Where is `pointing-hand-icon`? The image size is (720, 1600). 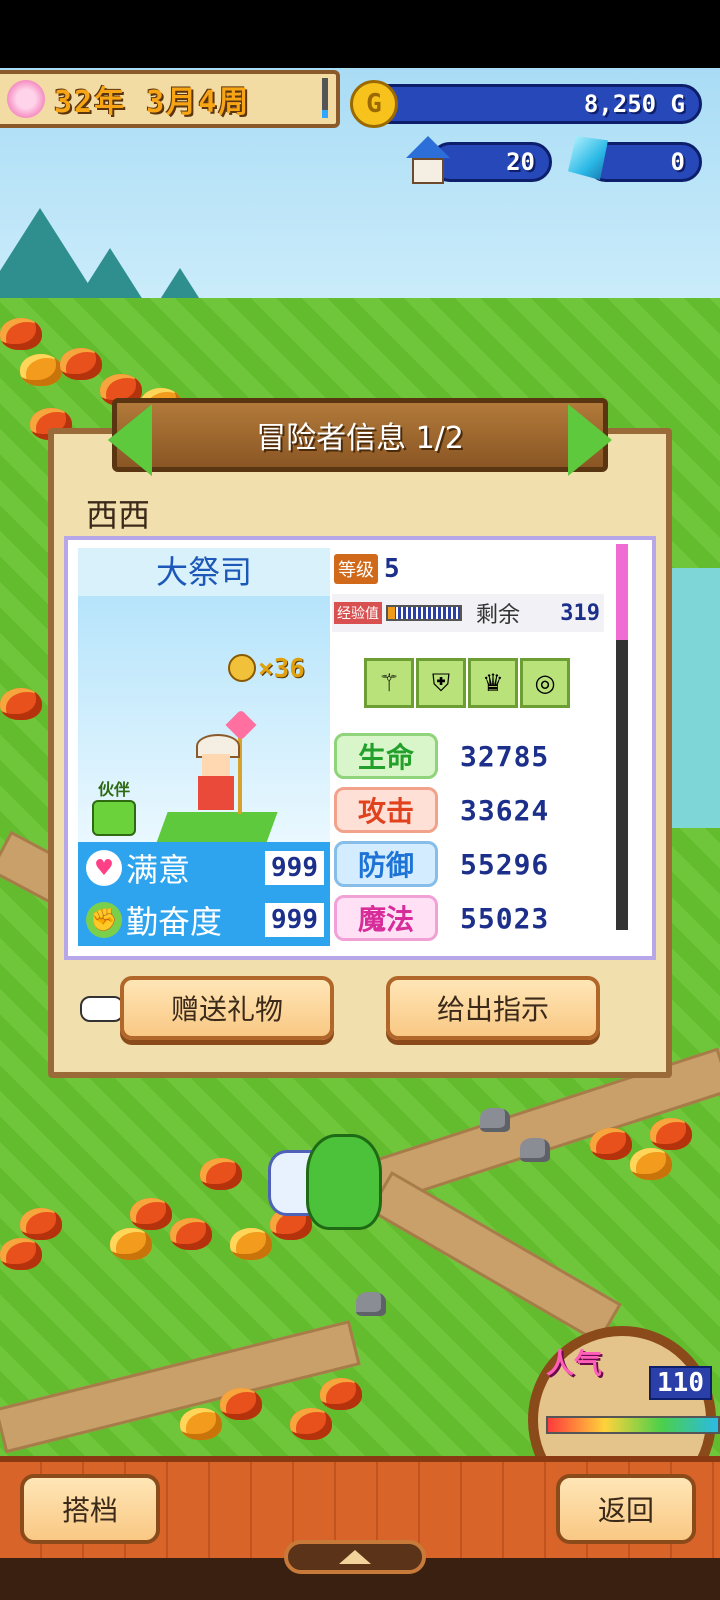
pointing-hand-icon is located at coordinates (102, 1009).